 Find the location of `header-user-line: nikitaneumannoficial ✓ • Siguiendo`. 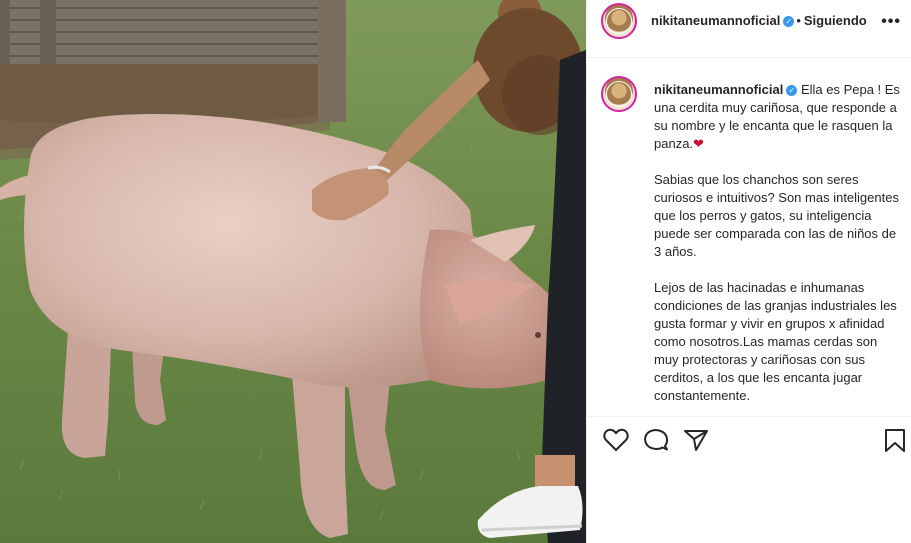

header-user-line: nikitaneumannoficial ✓ • Siguiendo is located at coordinates (759, 20).